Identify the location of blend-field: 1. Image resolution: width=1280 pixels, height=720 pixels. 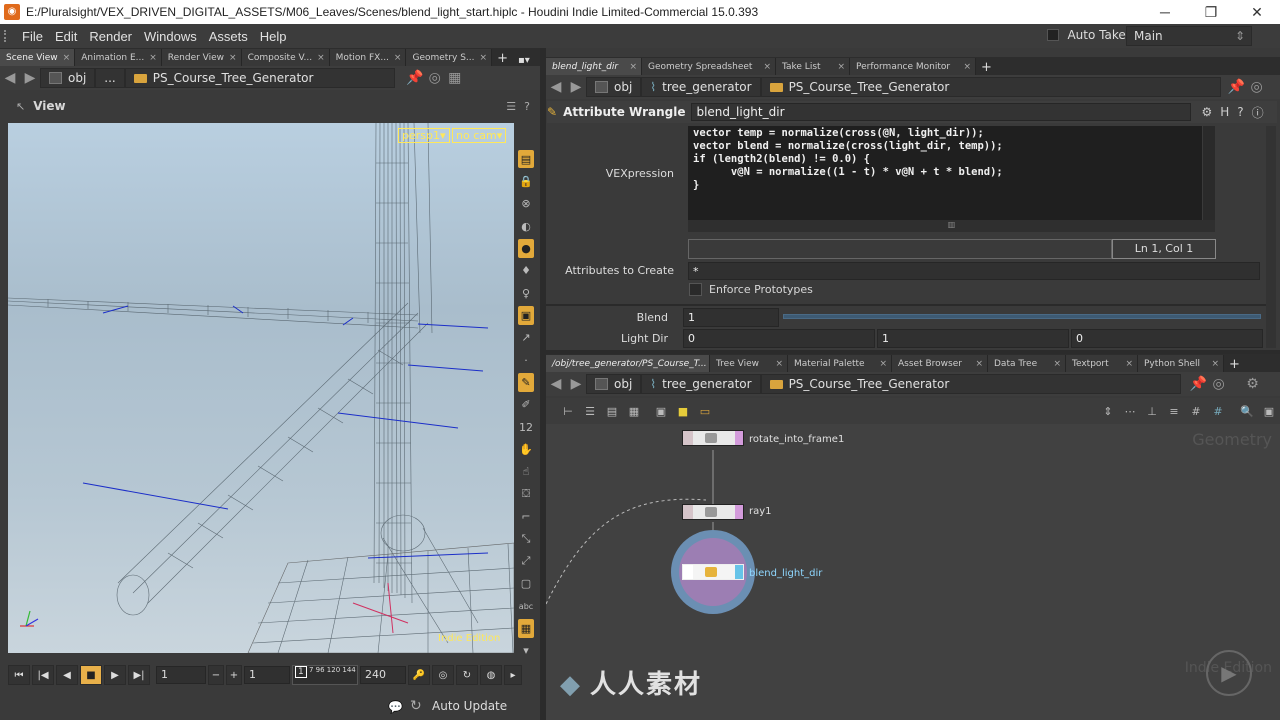
(731, 317).